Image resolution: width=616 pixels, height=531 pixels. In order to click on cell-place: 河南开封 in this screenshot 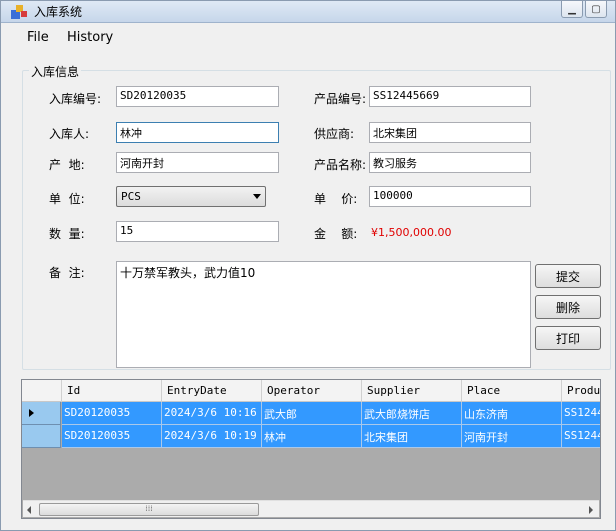, I will do `click(512, 436)`.